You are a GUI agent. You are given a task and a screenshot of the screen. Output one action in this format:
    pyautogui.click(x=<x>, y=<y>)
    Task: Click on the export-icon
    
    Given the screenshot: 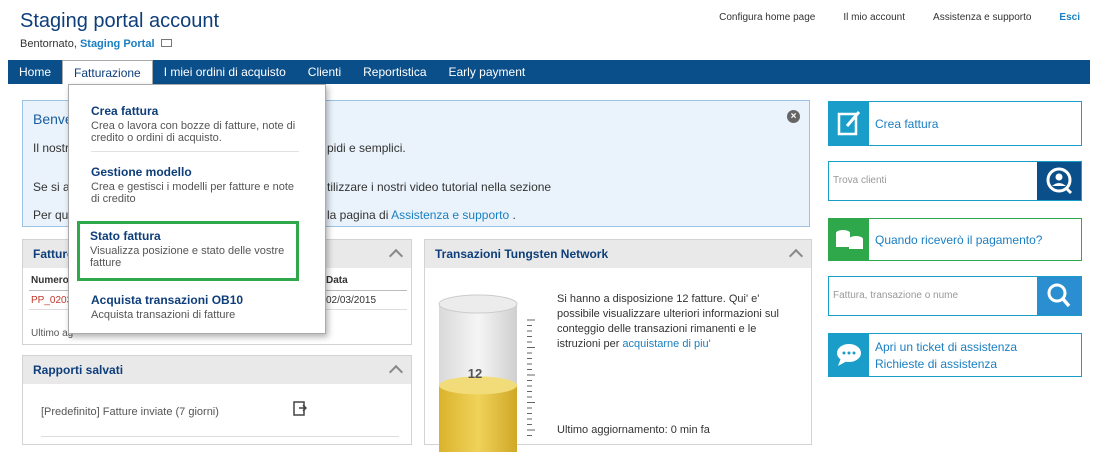 What is the action you would take?
    pyautogui.click(x=300, y=409)
    